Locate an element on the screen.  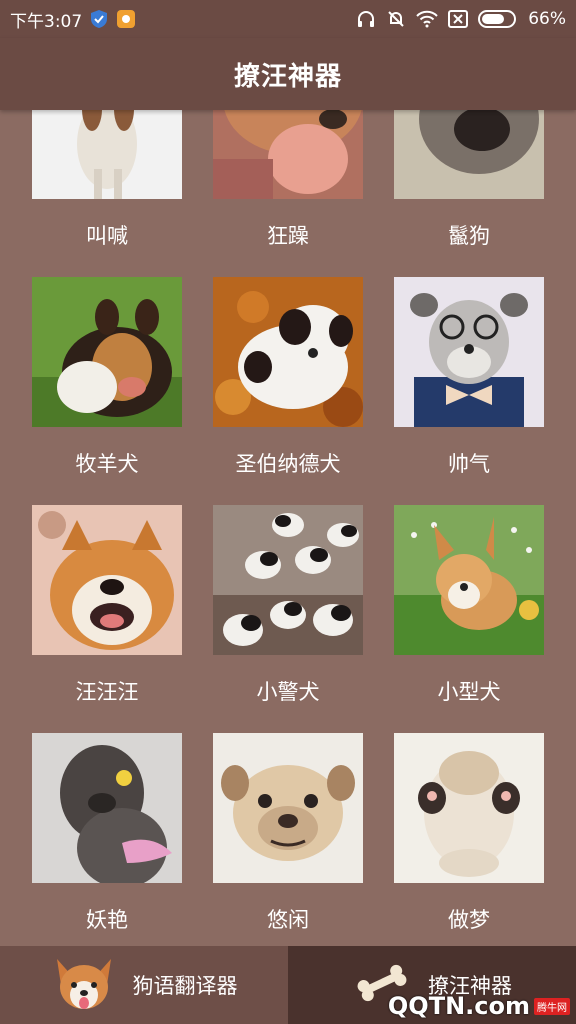
battery-icon is located at coordinates (498, 19).